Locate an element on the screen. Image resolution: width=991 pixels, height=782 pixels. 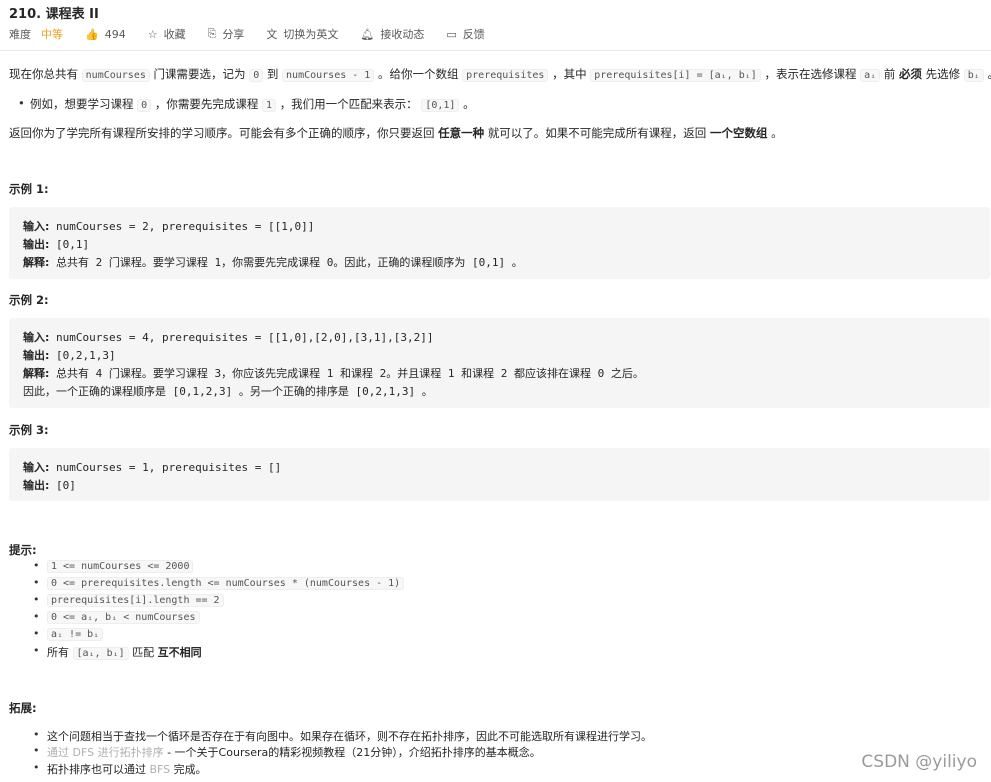
text: - 一个关于Coursera的精彩视频教程（21分钟），介绍拓扑排序的基本概念。 is located at coordinates (352, 752).